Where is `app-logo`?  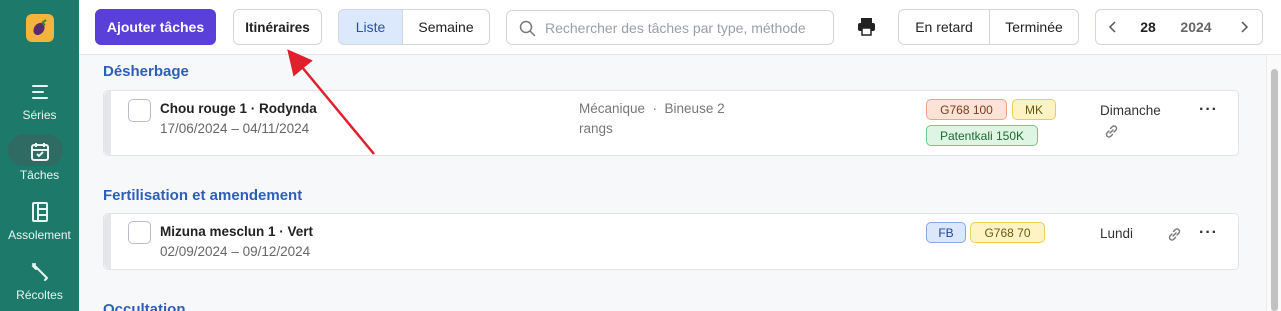
app-logo is located at coordinates (40, 28).